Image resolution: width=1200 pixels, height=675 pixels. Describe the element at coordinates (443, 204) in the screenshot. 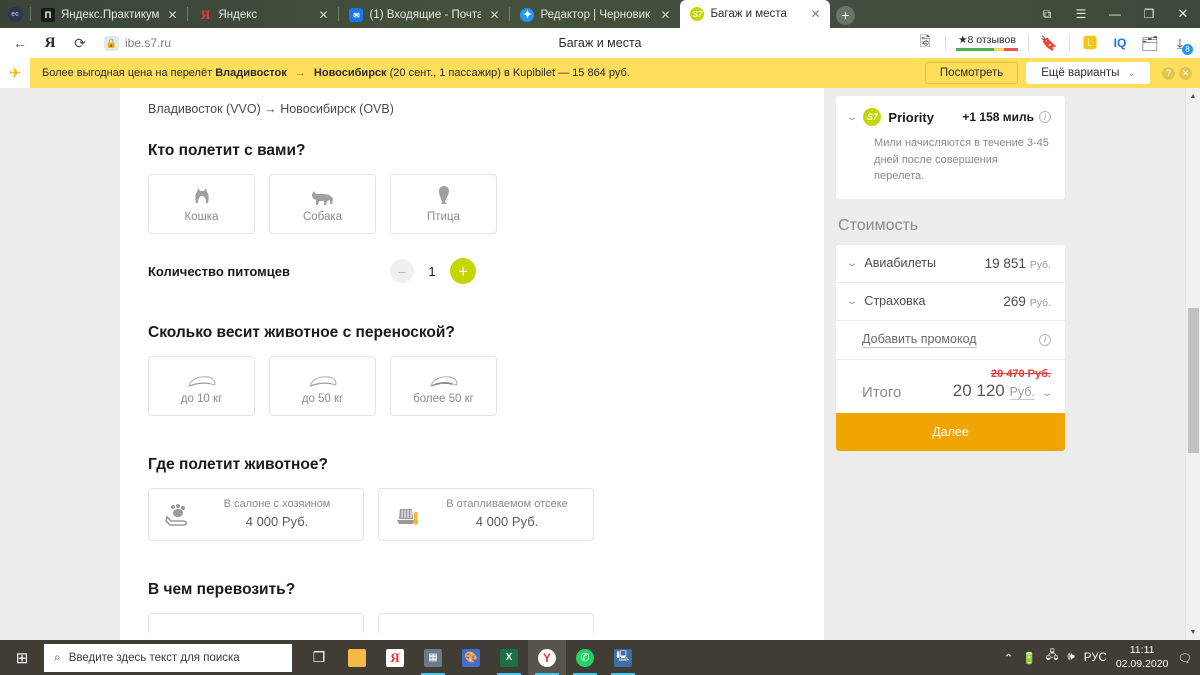

I see `pet-option-bird: Птица` at that location.